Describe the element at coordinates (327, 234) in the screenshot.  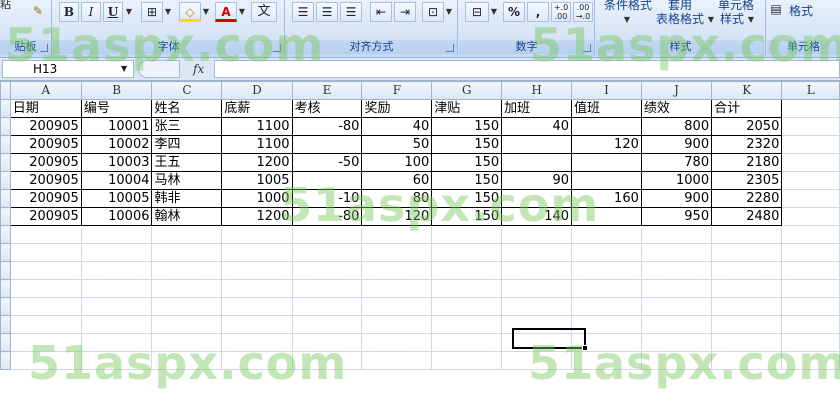
I see `cell-e8` at that location.